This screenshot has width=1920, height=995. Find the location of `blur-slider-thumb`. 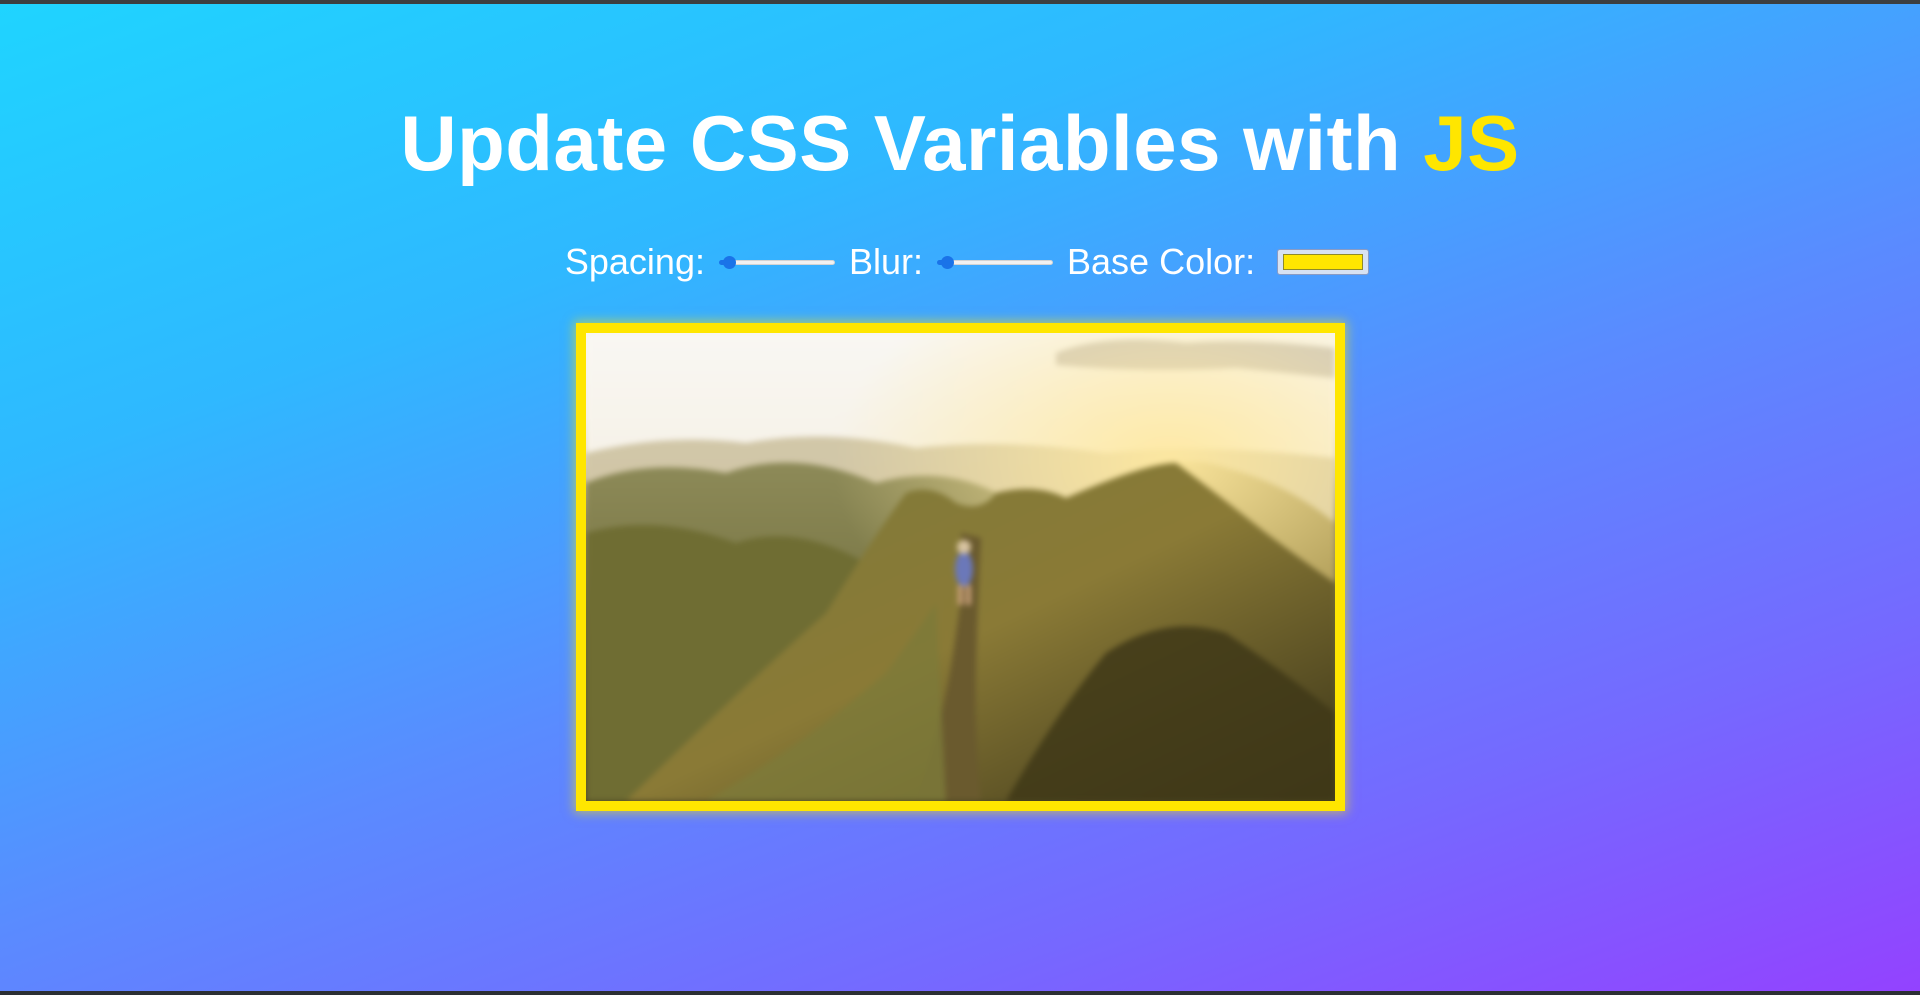

blur-slider-thumb is located at coordinates (948, 262).